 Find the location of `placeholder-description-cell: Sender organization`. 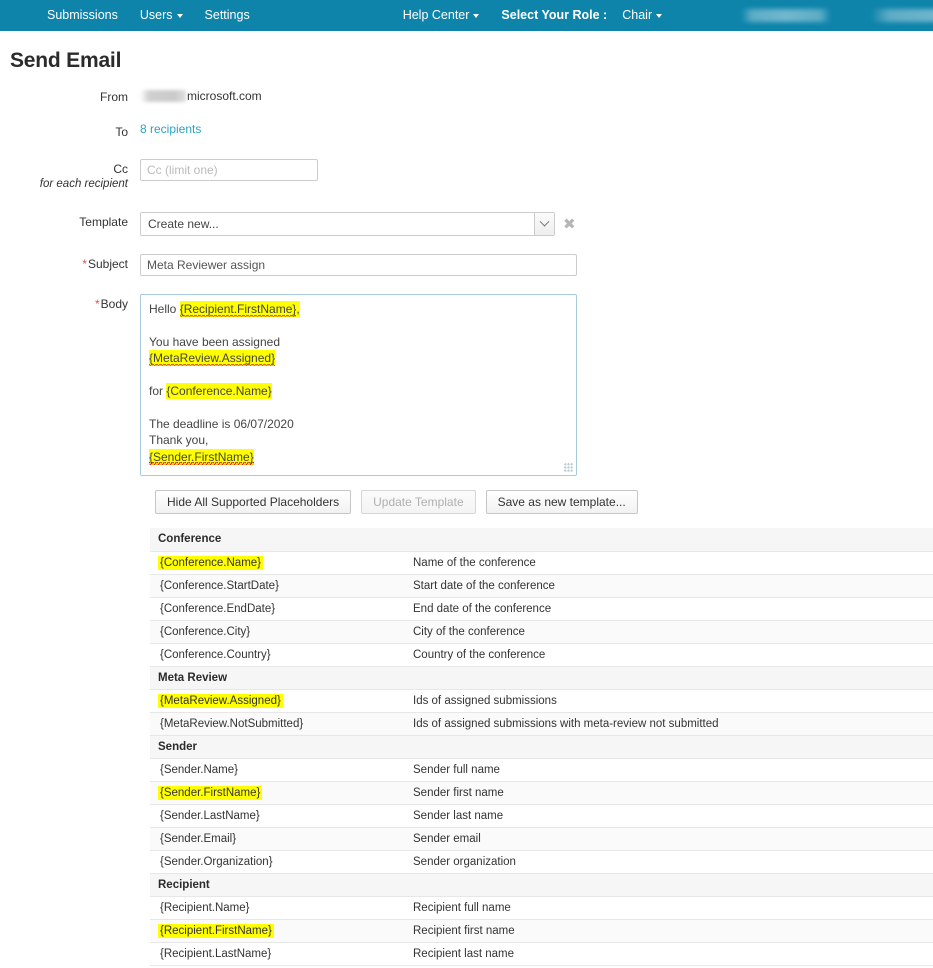

placeholder-description-cell: Sender organization is located at coordinates (669, 862).